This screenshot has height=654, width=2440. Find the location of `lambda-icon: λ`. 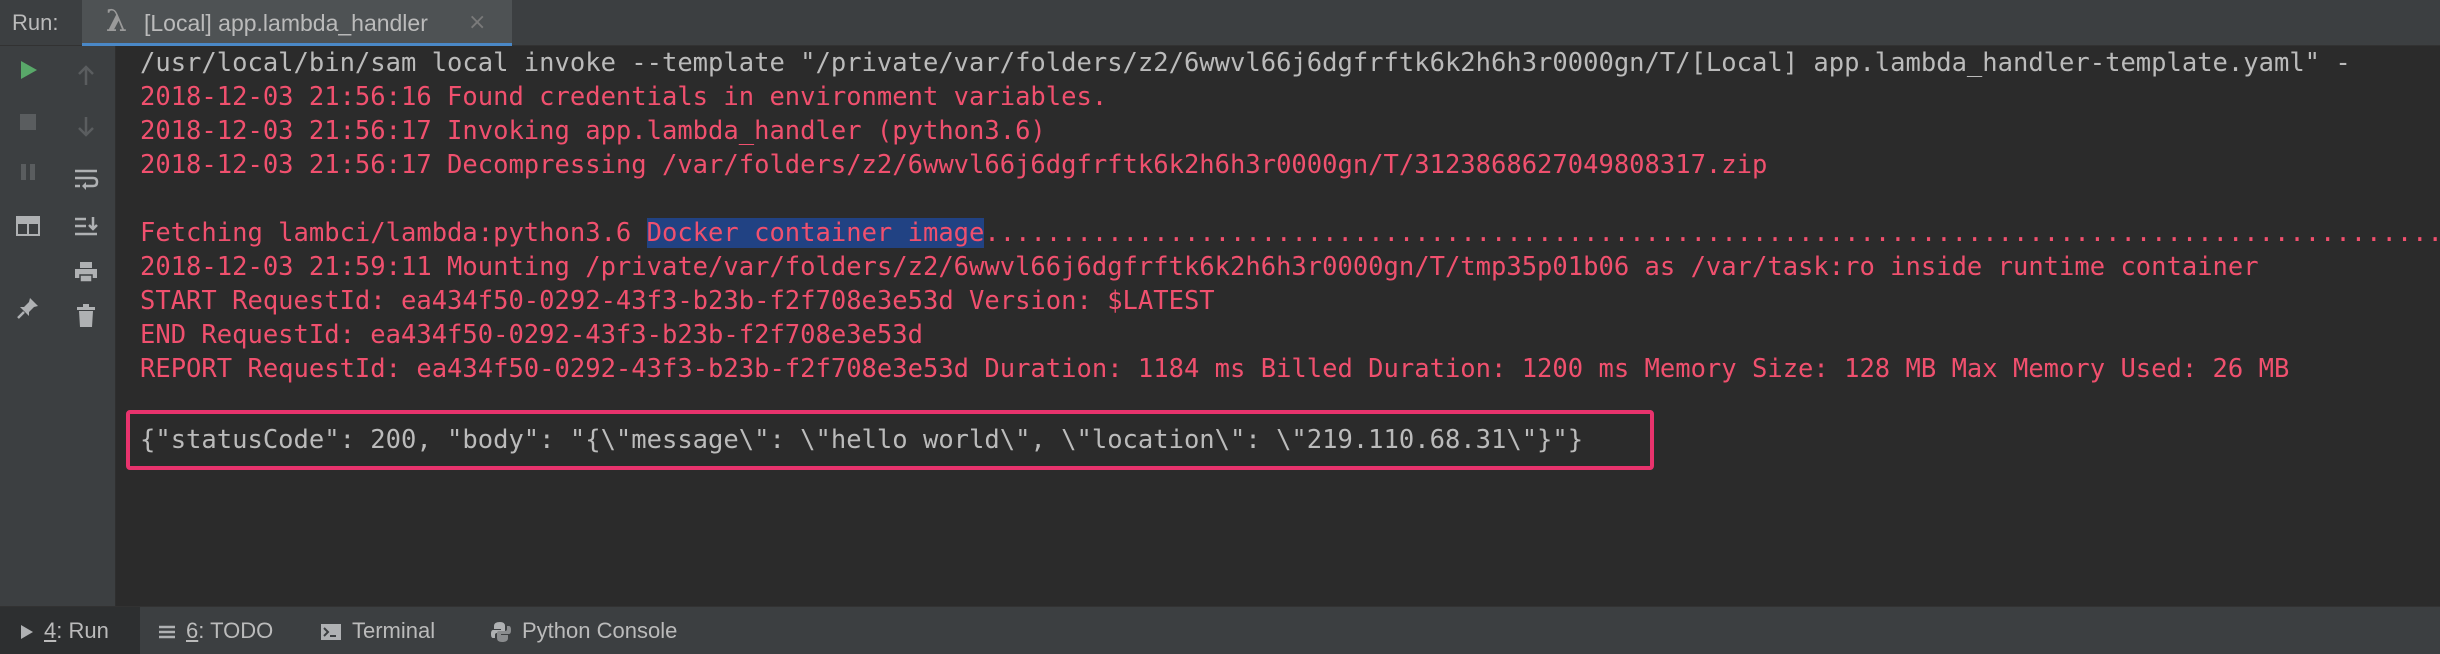

lambda-icon: λ is located at coordinates (117, 21).